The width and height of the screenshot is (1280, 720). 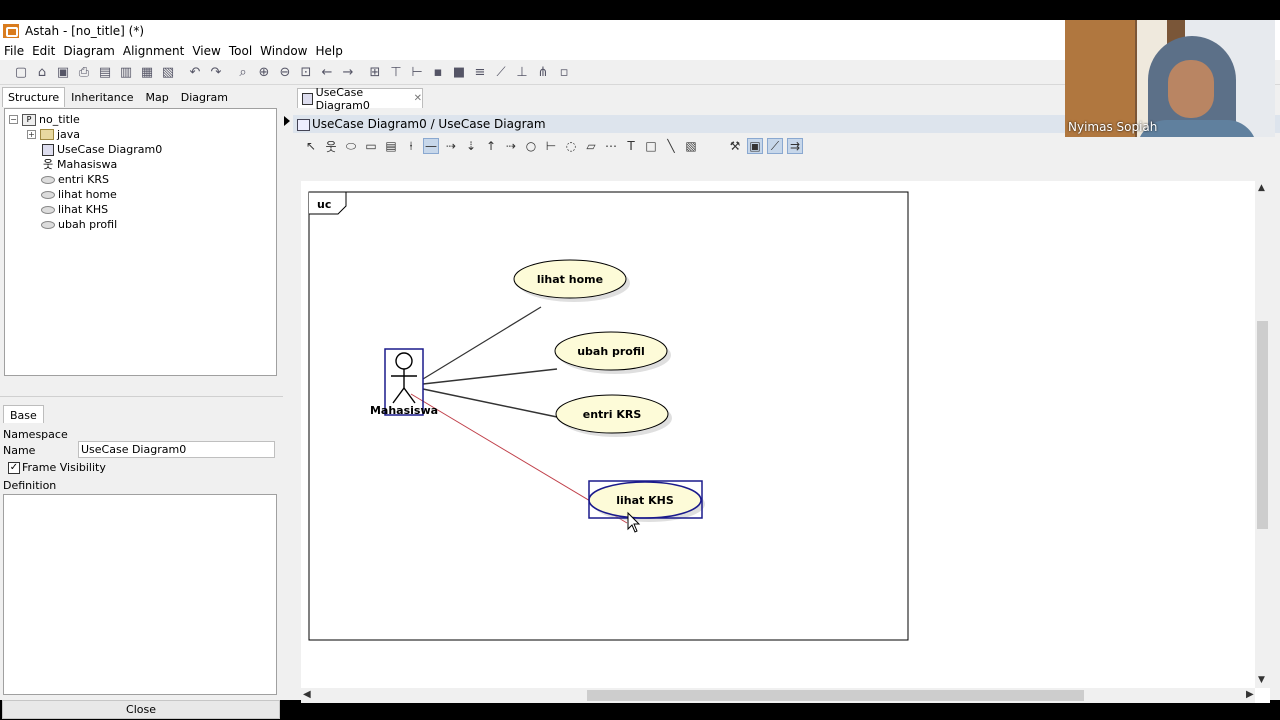 I want to click on copy-icon: ▥, so click(x=126, y=72).